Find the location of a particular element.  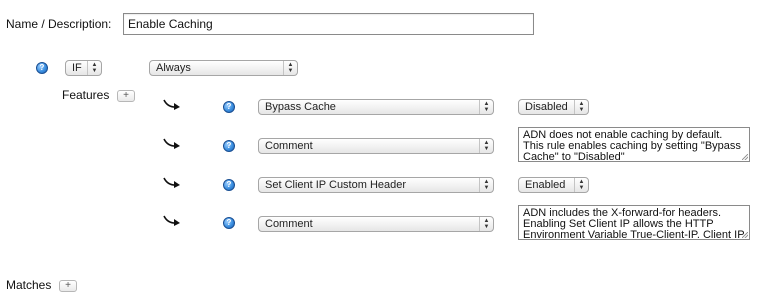

condition-operator-value: IF is located at coordinates (77, 68).